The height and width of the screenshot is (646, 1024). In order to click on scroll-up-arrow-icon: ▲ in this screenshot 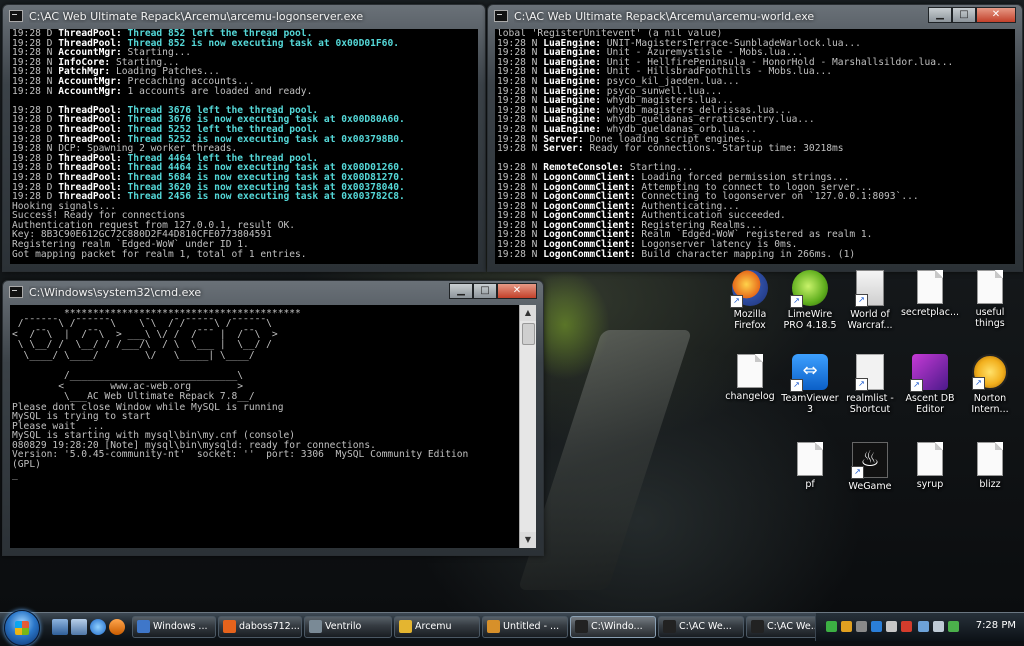, I will do `click(528, 313)`.